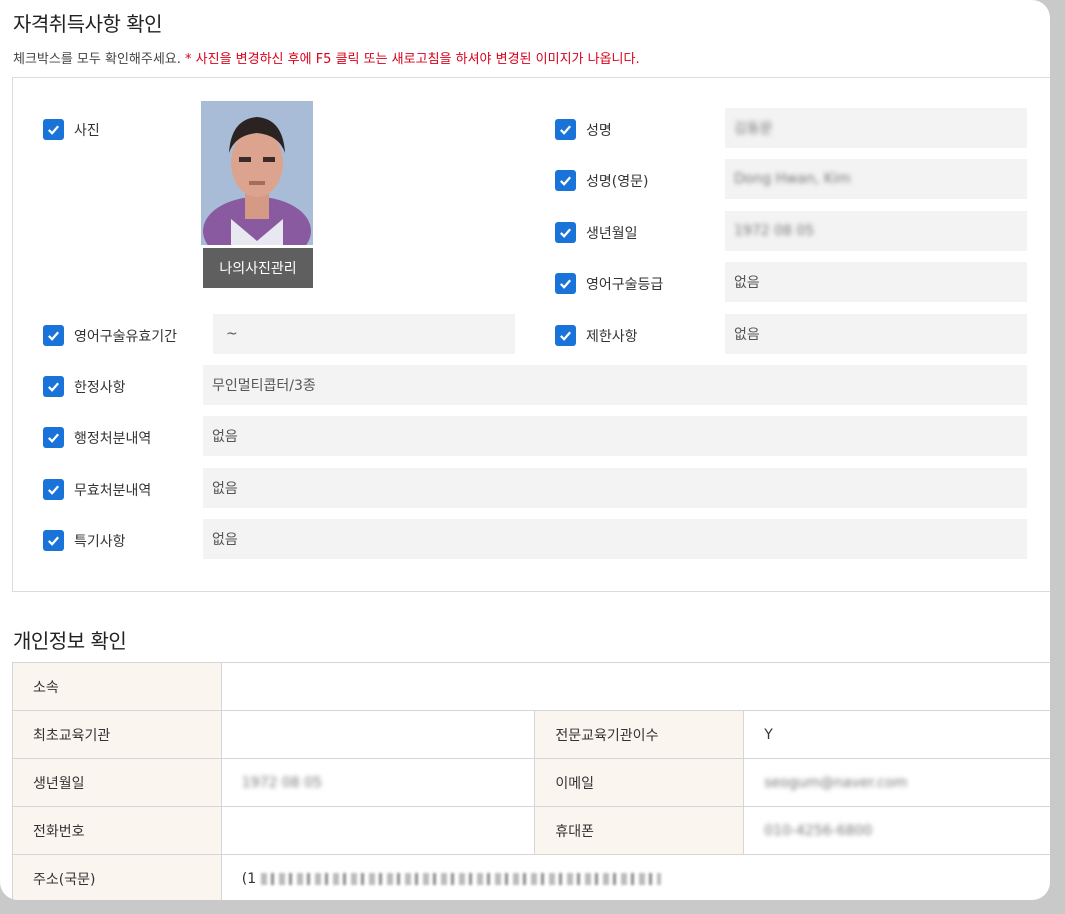  Describe the element at coordinates (615, 488) in the screenshot. I see `invalidation-field: 없음` at that location.